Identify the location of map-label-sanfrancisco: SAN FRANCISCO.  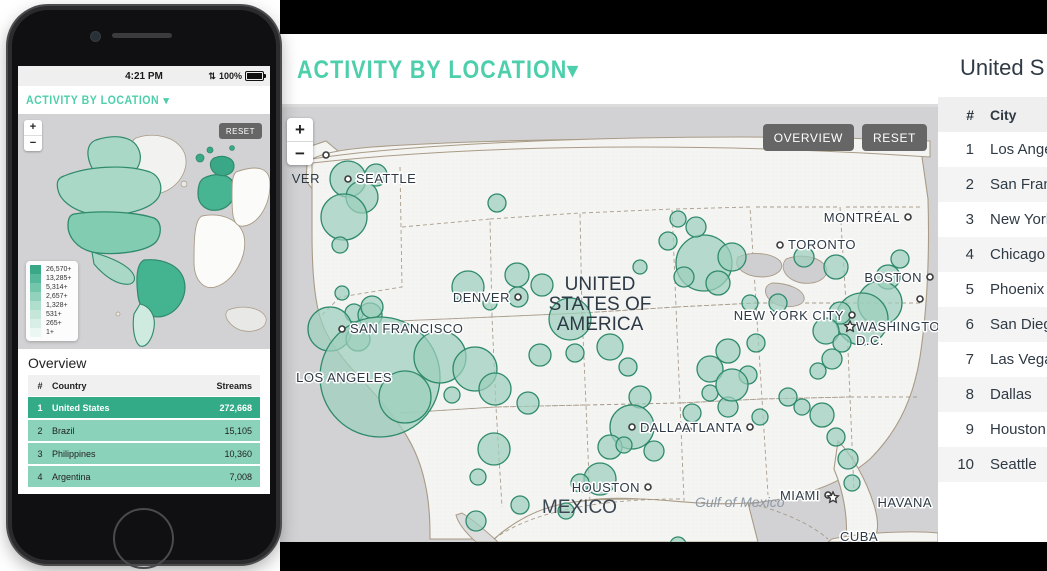
(406, 328).